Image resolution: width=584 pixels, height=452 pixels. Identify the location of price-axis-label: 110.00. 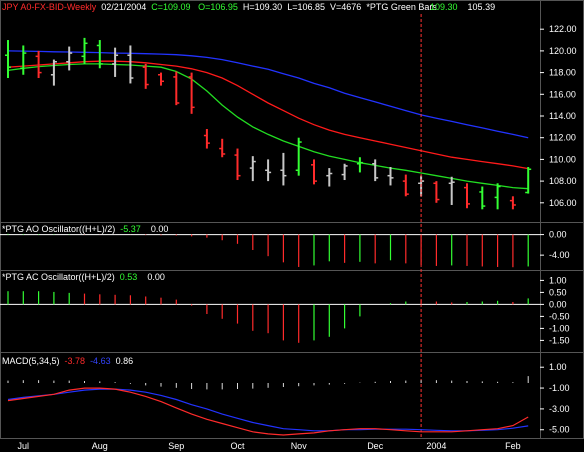
(562, 159).